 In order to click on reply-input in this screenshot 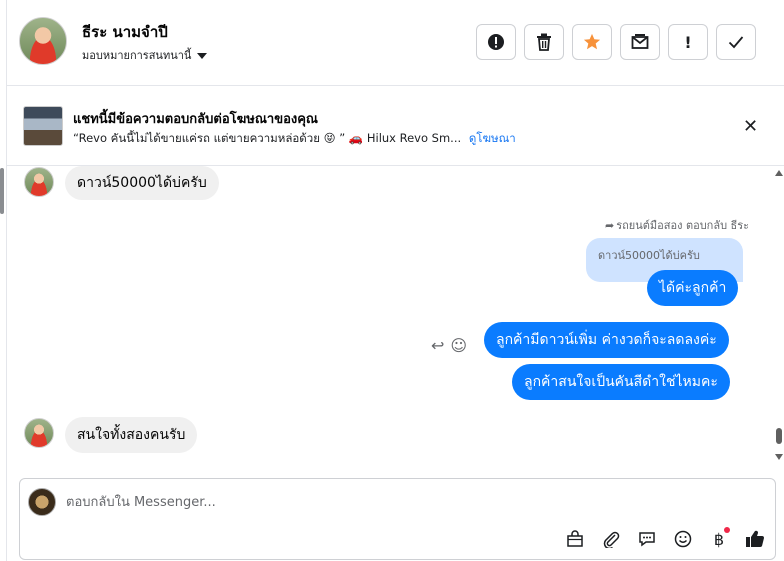, I will do `click(366, 502)`.